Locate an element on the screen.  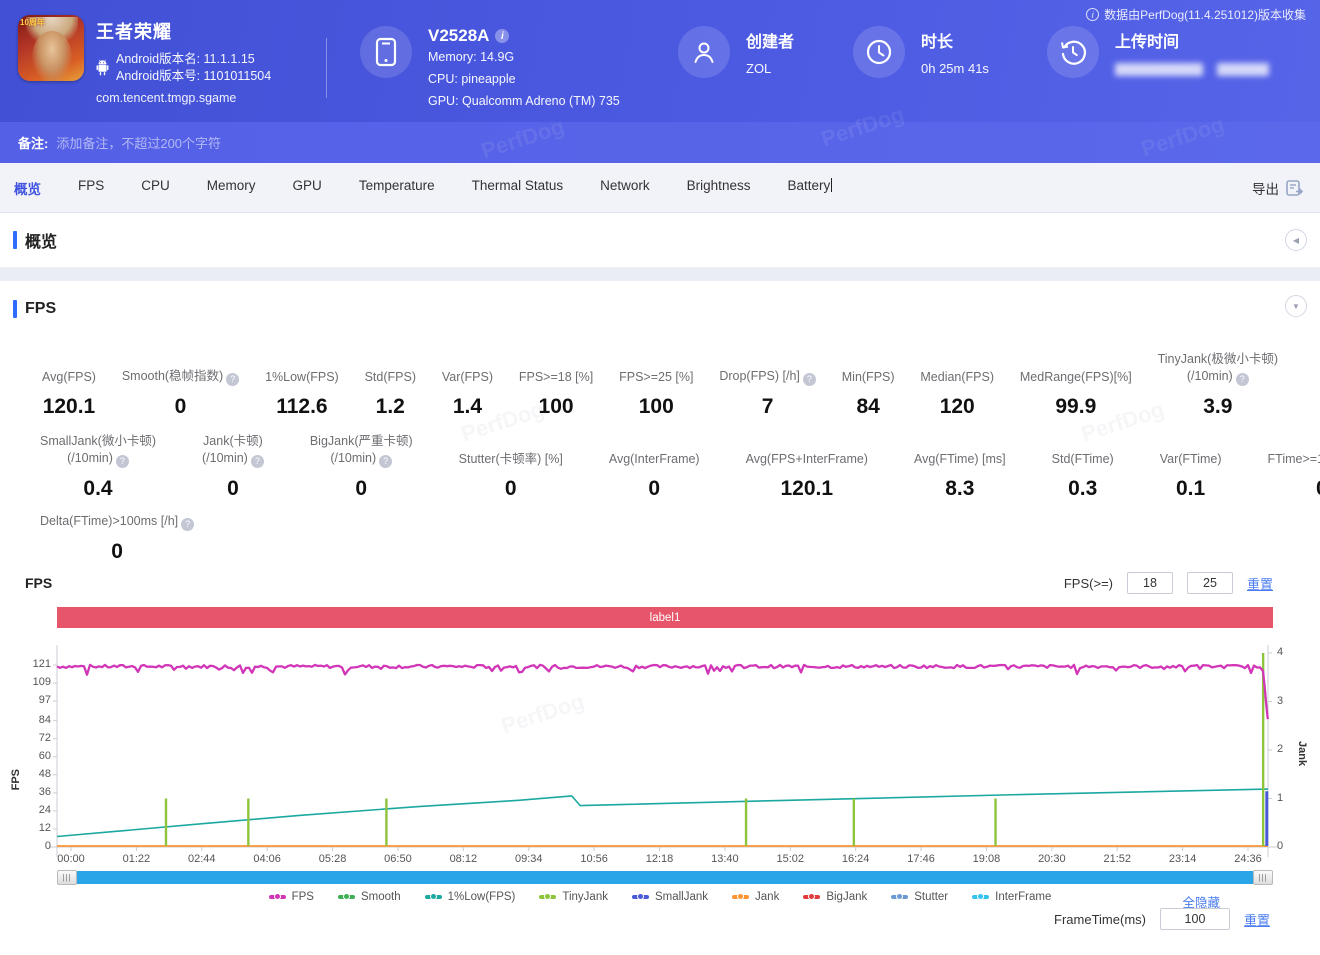
export-button: 导出 is located at coordinates (1278, 188).